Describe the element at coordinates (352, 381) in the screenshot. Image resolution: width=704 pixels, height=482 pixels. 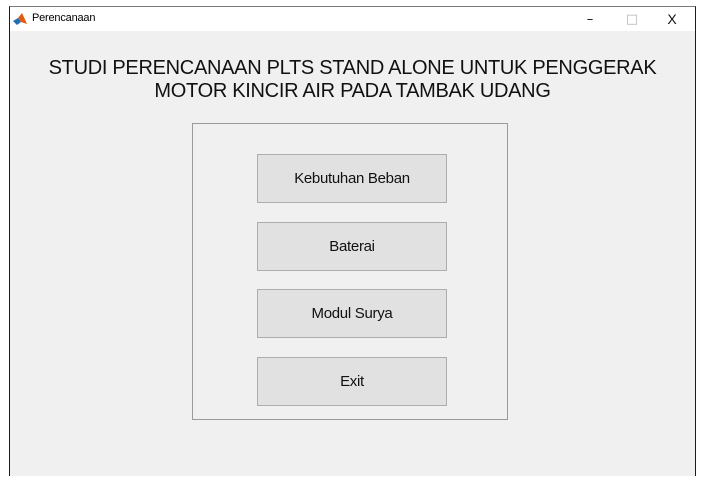
I see `exit-button: Exit` at that location.